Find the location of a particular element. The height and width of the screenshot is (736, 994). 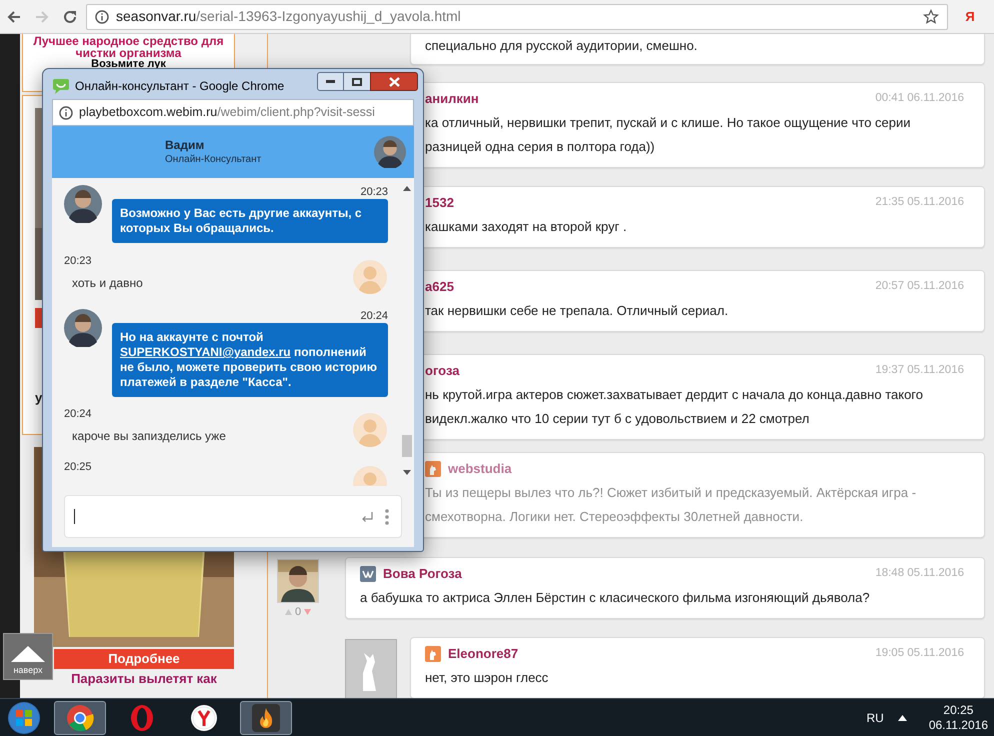

minimize-icon is located at coordinates (330, 81).